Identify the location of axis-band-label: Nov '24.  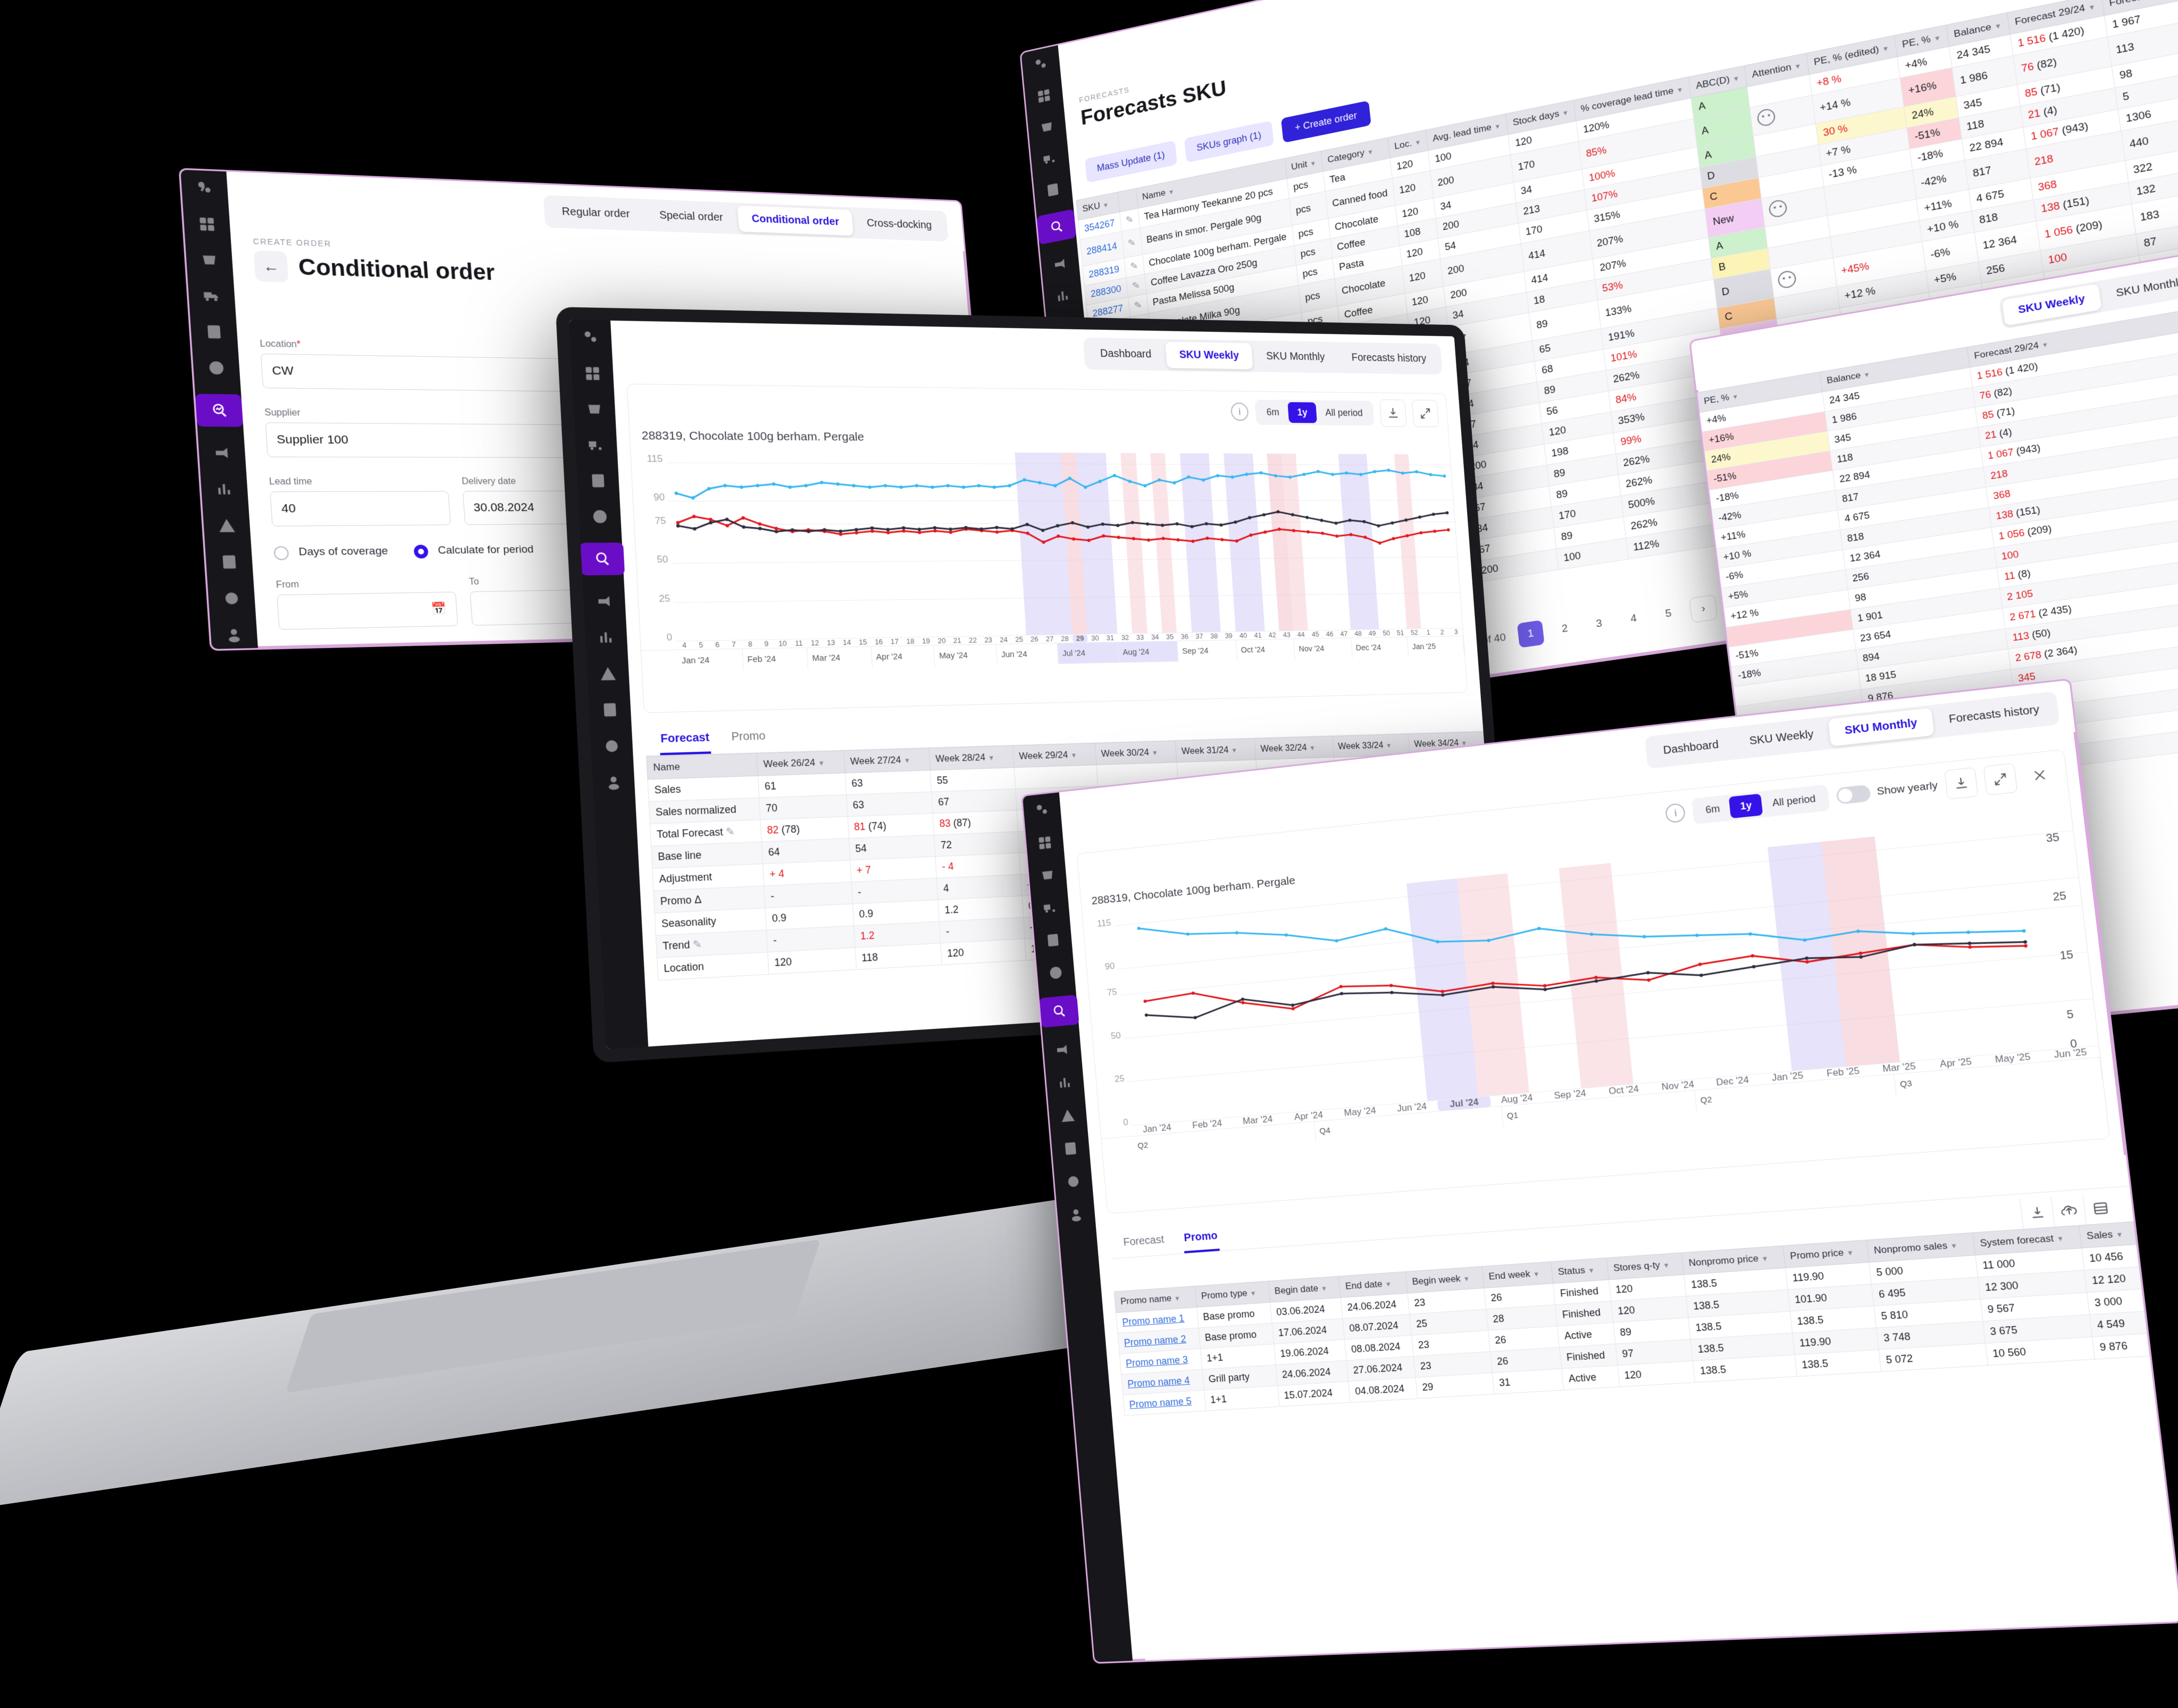
(1323, 648).